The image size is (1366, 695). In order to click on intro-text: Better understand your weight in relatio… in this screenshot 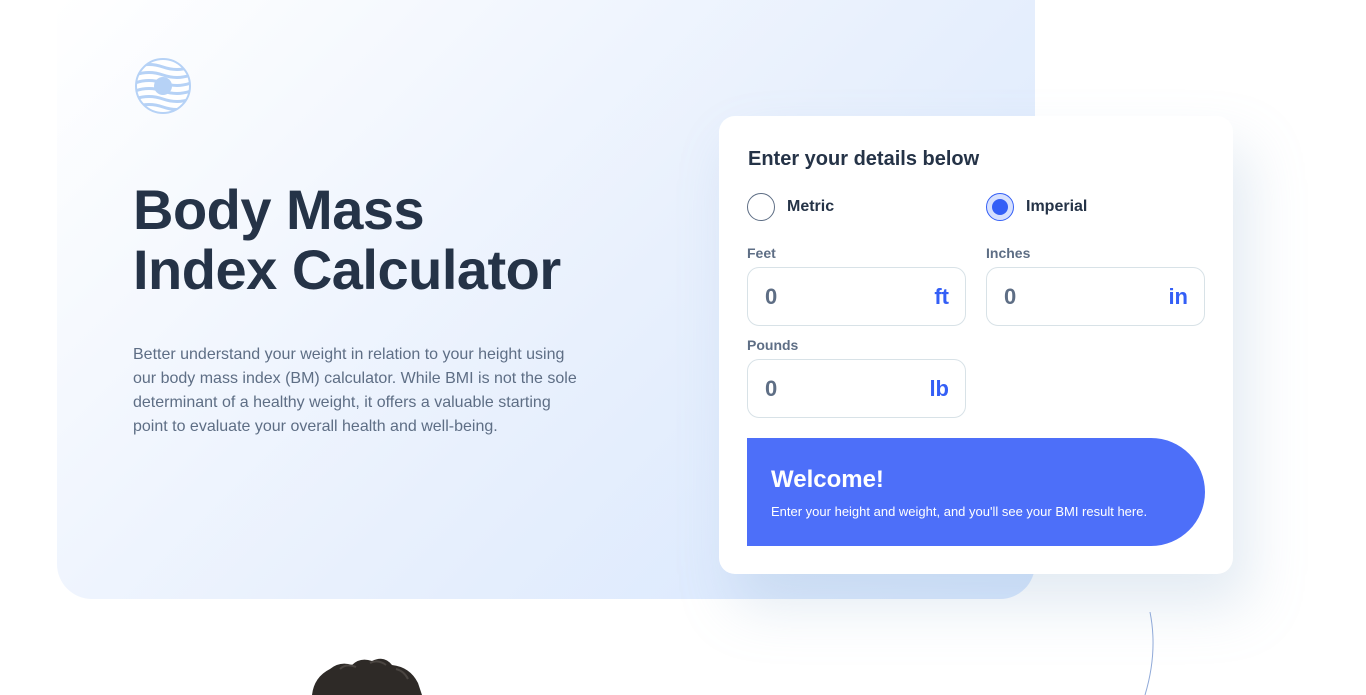, I will do `click(355, 390)`.